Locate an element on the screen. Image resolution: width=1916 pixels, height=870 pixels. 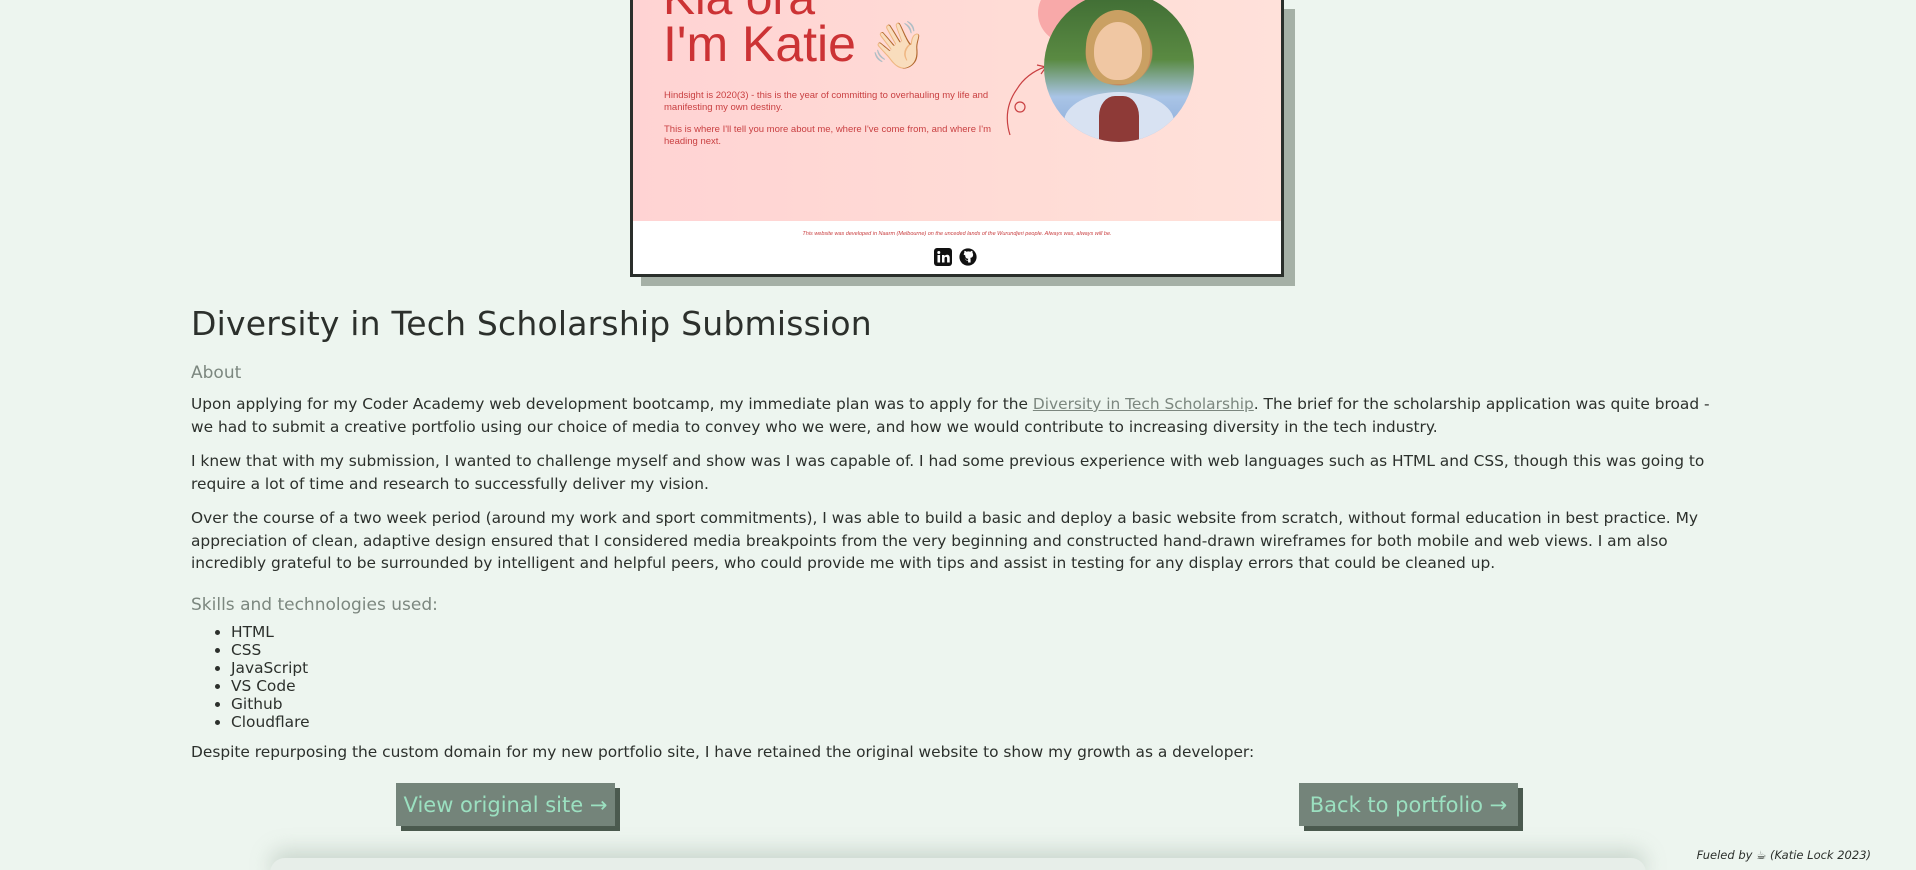
page-title: Diversity in Tech Scholarship Submission is located at coordinates (531, 323).